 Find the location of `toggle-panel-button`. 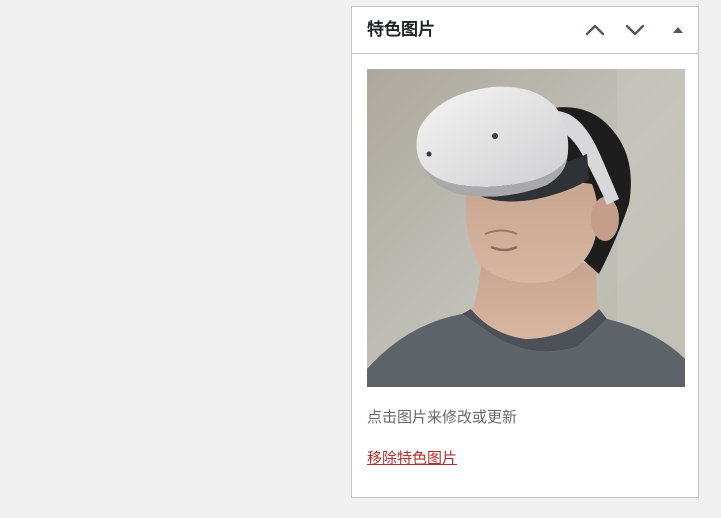

toggle-panel-button is located at coordinates (678, 30).